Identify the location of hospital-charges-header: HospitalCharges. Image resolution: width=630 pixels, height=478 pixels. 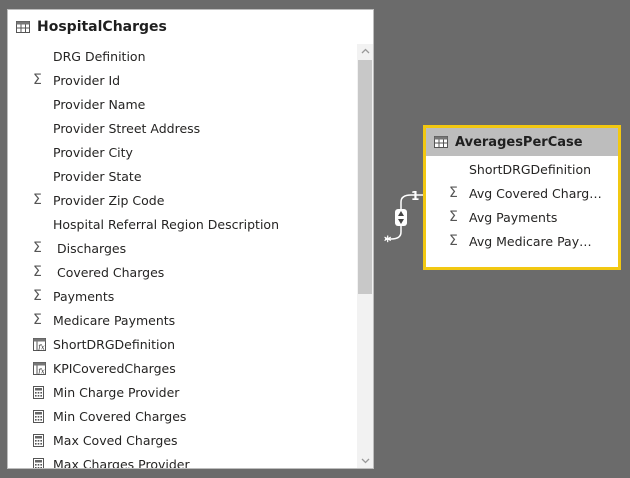
(190, 27).